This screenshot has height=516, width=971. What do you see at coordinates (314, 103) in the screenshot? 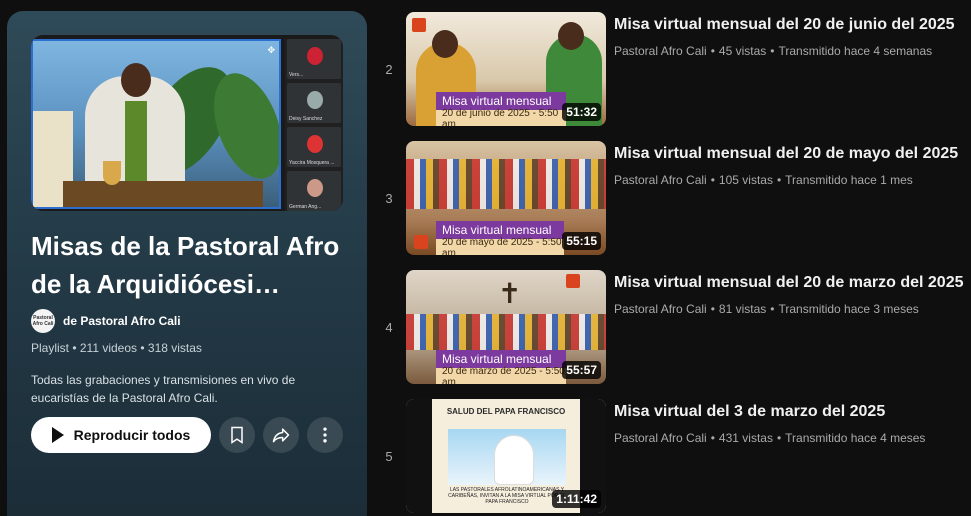
I see `participant-tile: Deisy Sanchez` at bounding box center [314, 103].